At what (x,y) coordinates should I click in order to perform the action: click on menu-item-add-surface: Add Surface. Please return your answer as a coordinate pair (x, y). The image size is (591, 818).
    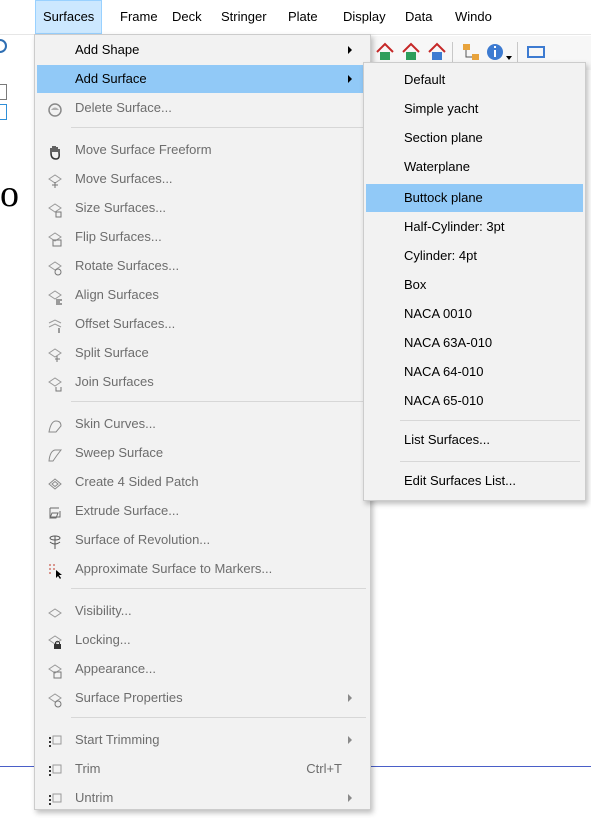
    Looking at the image, I should click on (202, 79).